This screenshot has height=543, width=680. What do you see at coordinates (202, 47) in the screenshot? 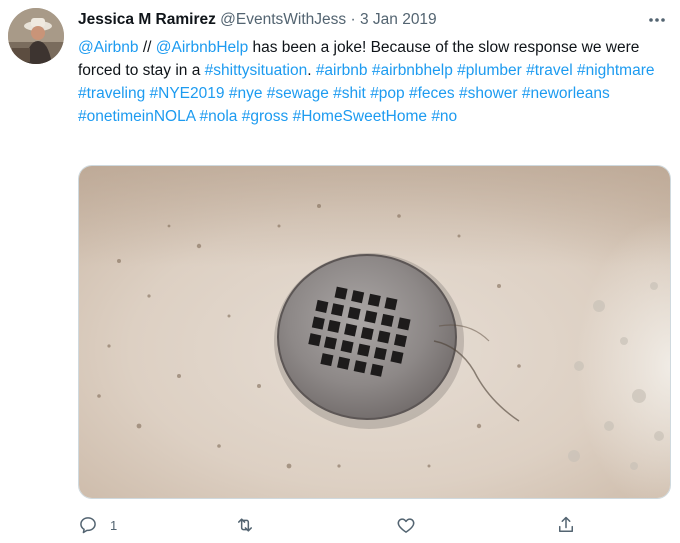
I see `mention-link: @AirbnbHelp` at bounding box center [202, 47].